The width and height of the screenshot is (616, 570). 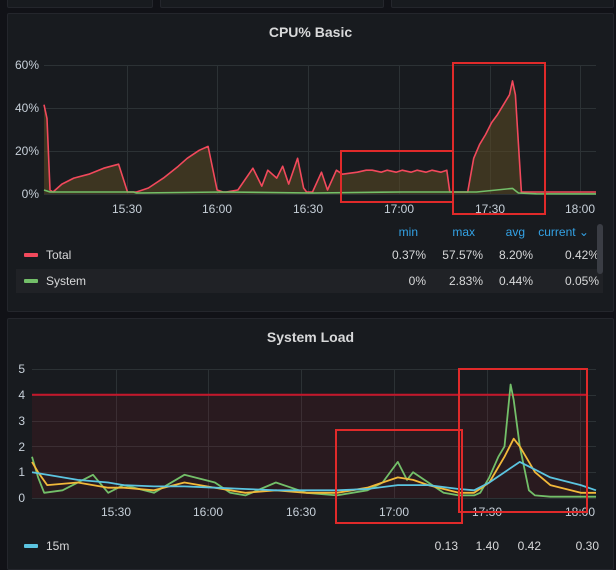 I want to click on y-tick-label: 0%, so click(x=30, y=194).